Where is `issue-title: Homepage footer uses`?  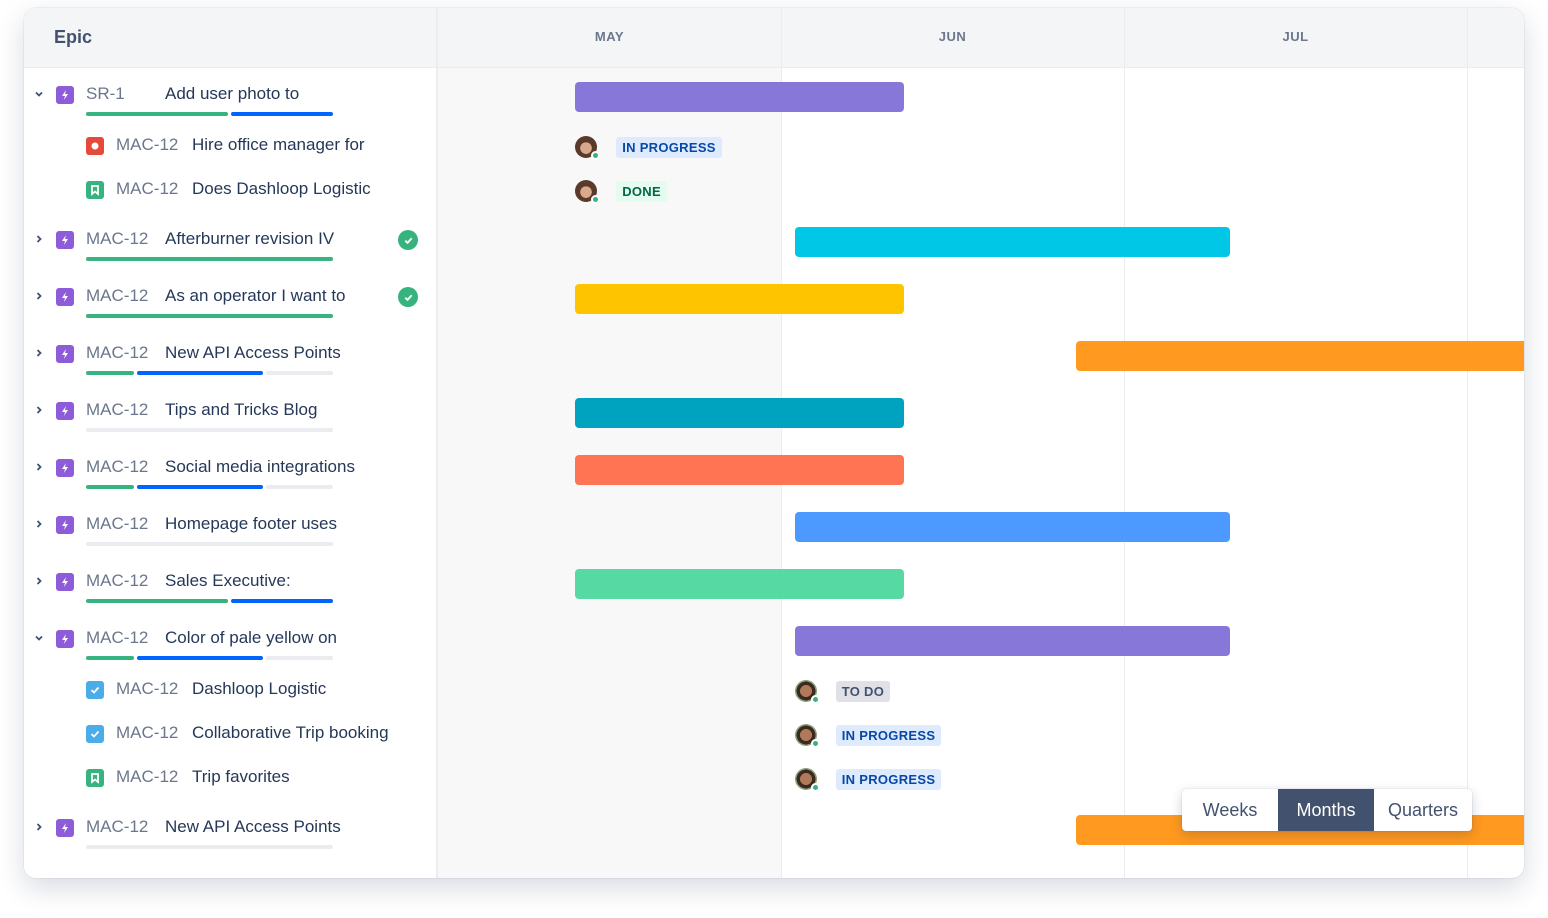 issue-title: Homepage footer uses is located at coordinates (251, 524).